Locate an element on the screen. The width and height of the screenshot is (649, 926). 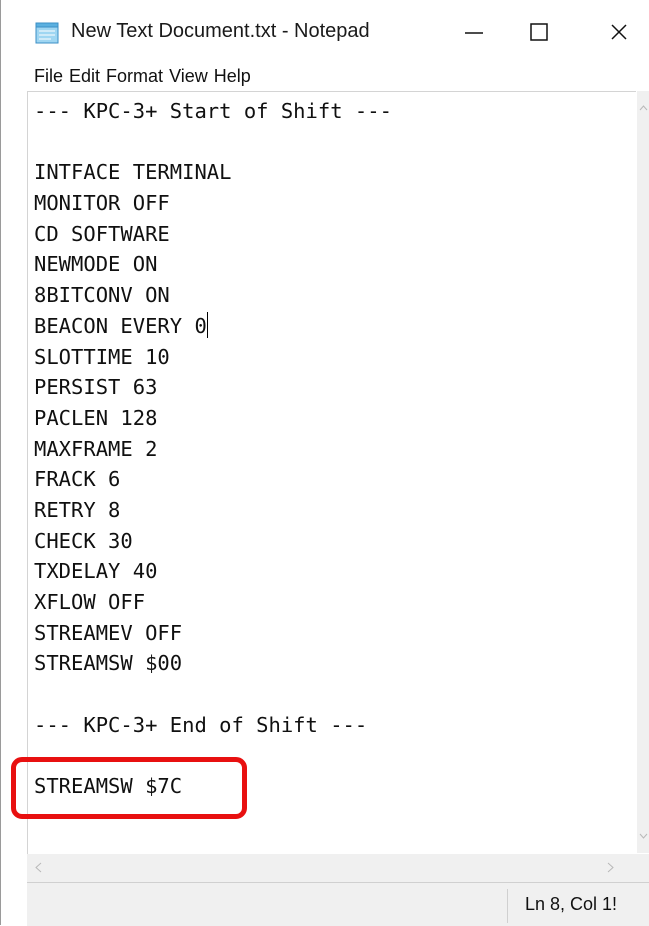
editor-line: FRACK 6 is located at coordinates (213, 479).